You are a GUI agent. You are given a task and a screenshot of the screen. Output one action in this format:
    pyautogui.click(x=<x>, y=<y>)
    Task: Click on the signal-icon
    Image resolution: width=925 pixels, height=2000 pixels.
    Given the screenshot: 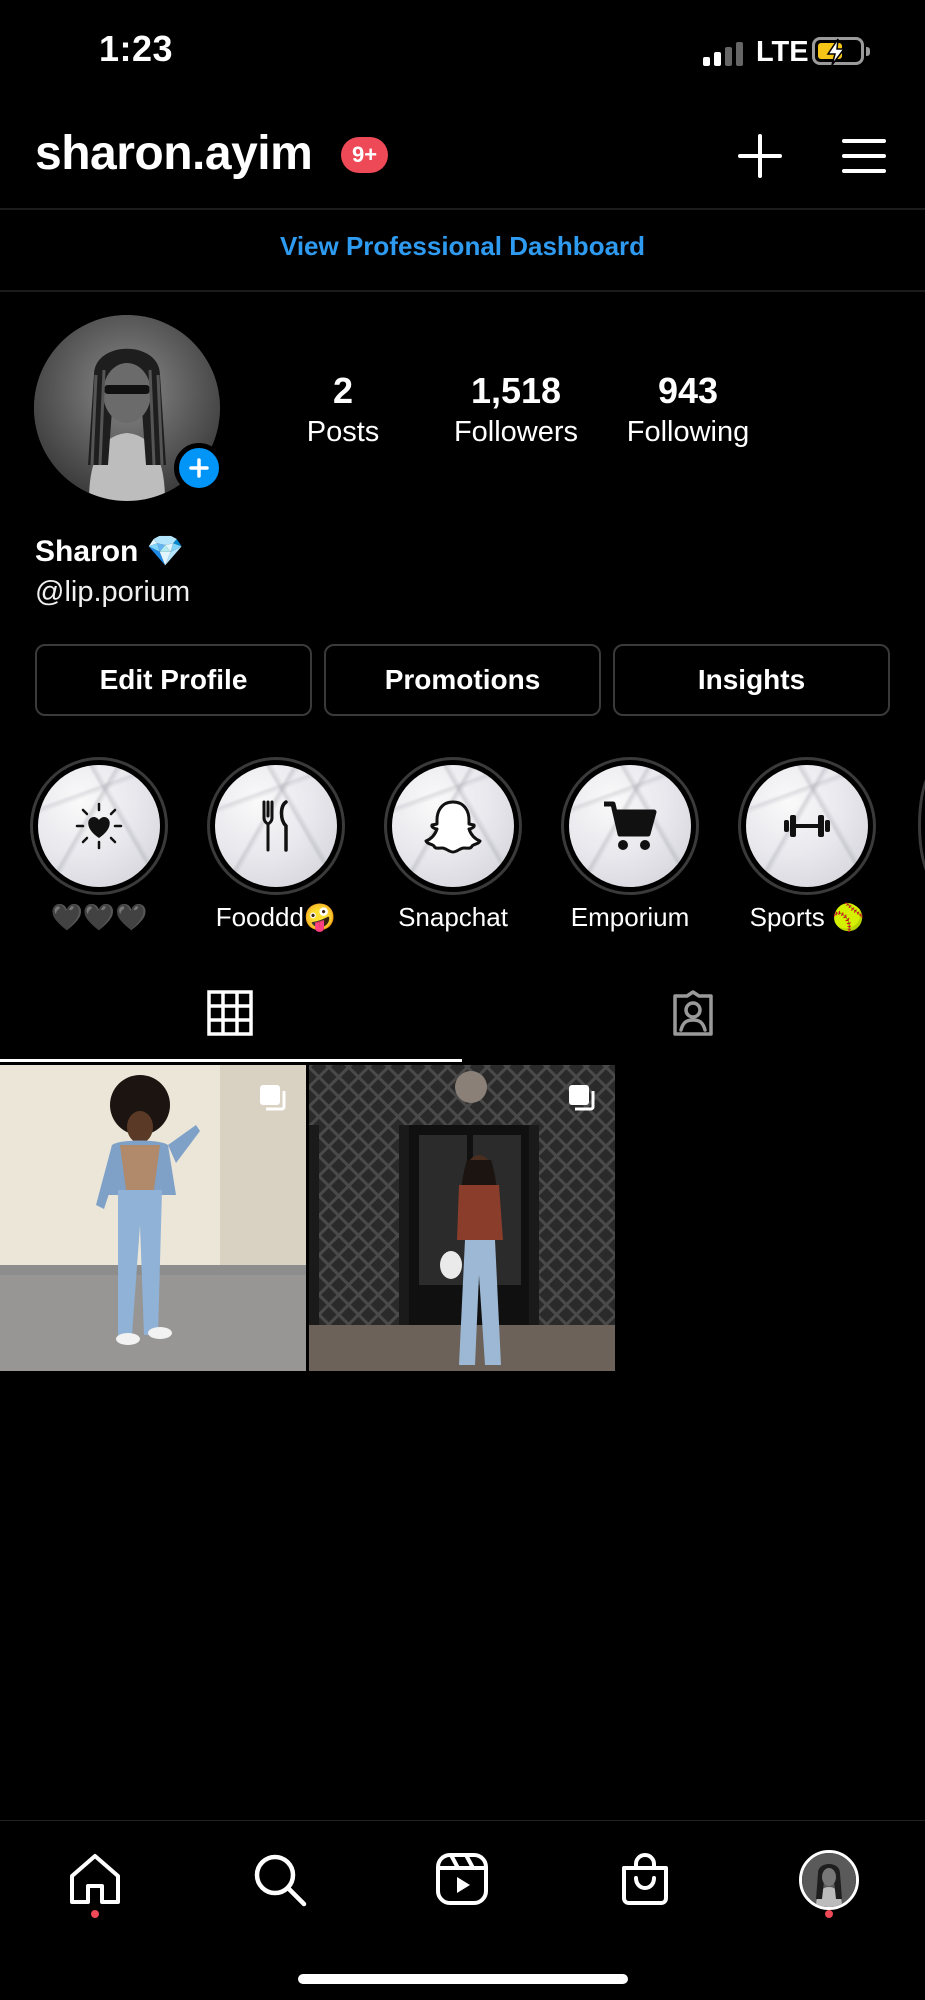 What is the action you would take?
    pyautogui.click(x=724, y=53)
    